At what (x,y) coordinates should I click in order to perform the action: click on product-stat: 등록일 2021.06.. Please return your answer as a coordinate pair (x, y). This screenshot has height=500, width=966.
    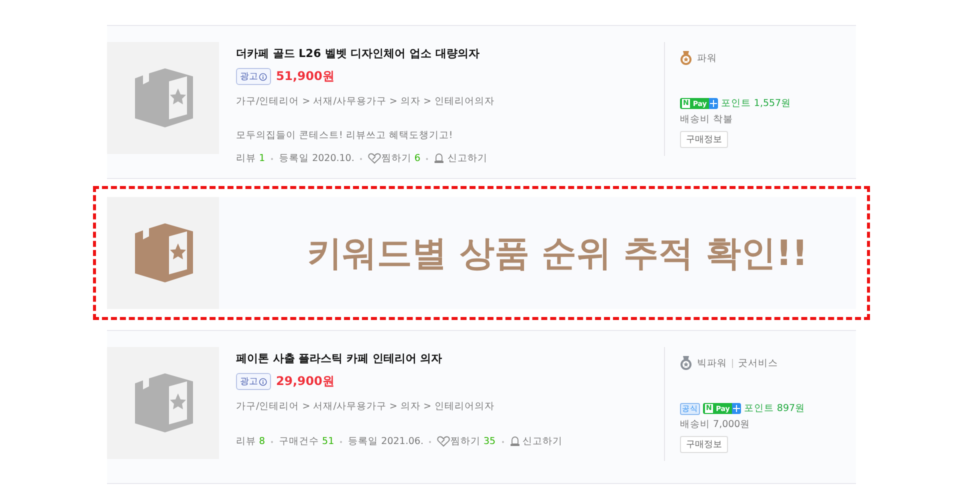
    Looking at the image, I should click on (386, 441).